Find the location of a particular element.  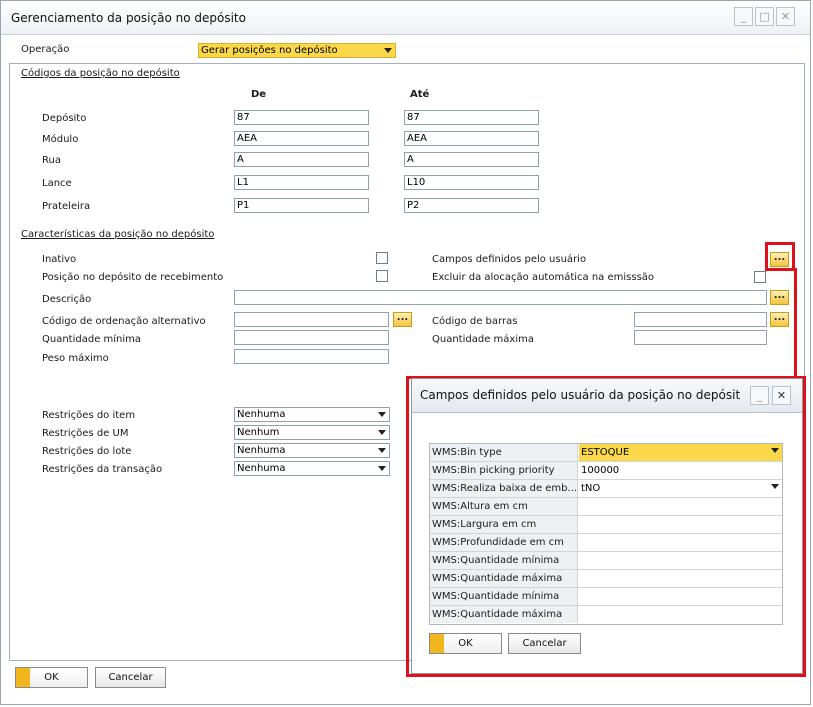

codes-section-title: Códigos da posição no depósito is located at coordinates (100, 73).